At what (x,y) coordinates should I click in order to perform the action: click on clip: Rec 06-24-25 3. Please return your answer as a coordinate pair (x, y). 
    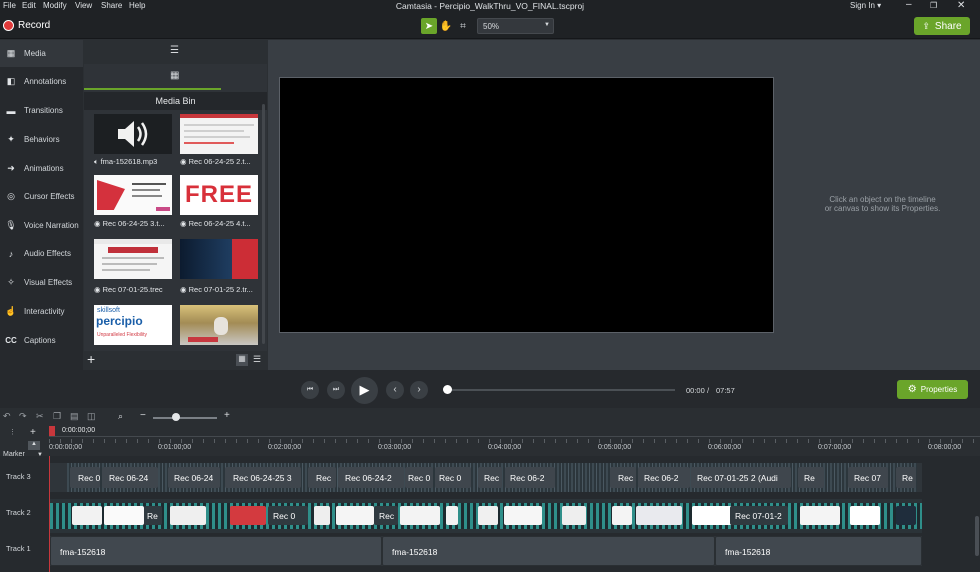
    Looking at the image, I should click on (263, 477).